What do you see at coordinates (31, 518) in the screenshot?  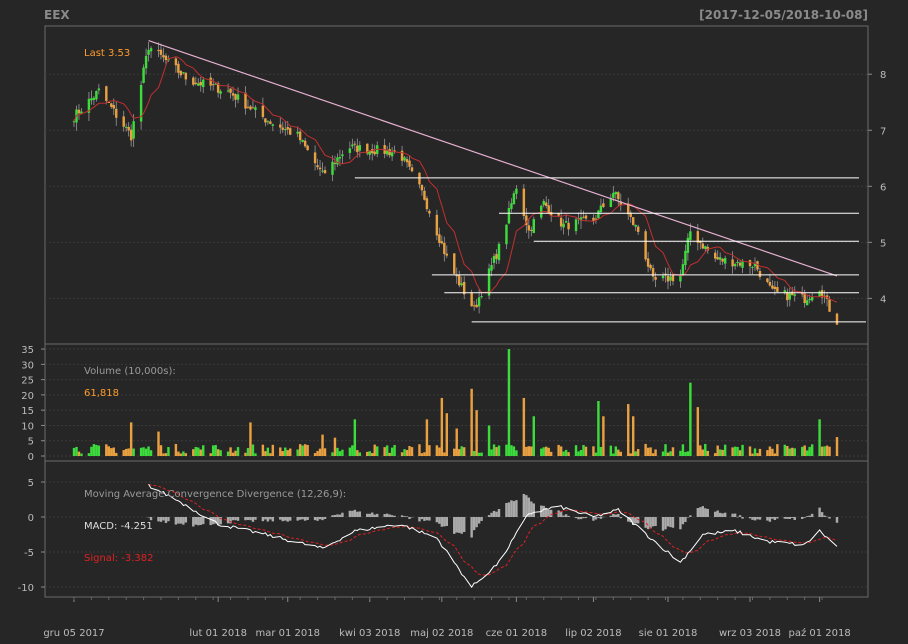 I see `macd-y-label: 0` at bounding box center [31, 518].